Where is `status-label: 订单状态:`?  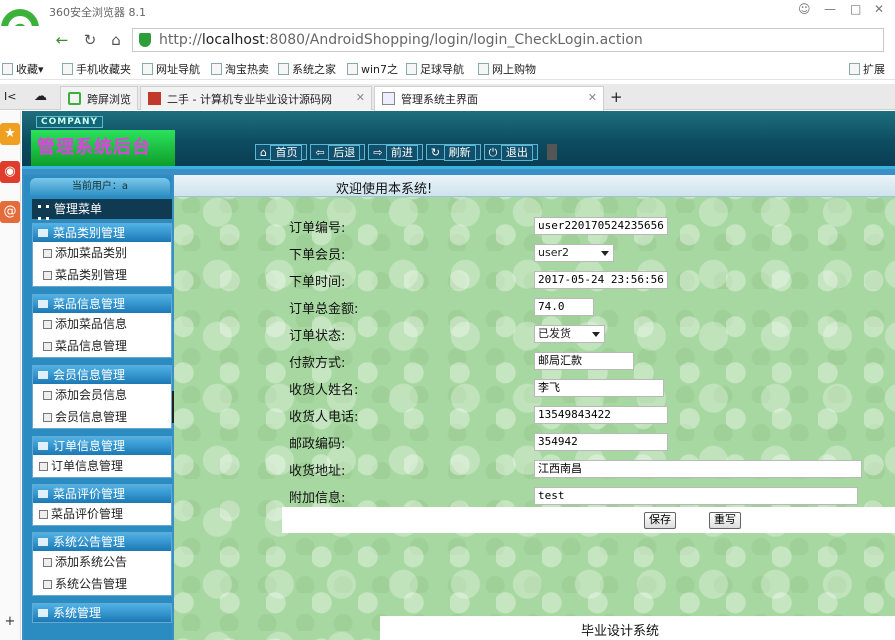
status-label: 订单状态: is located at coordinates (317, 336).